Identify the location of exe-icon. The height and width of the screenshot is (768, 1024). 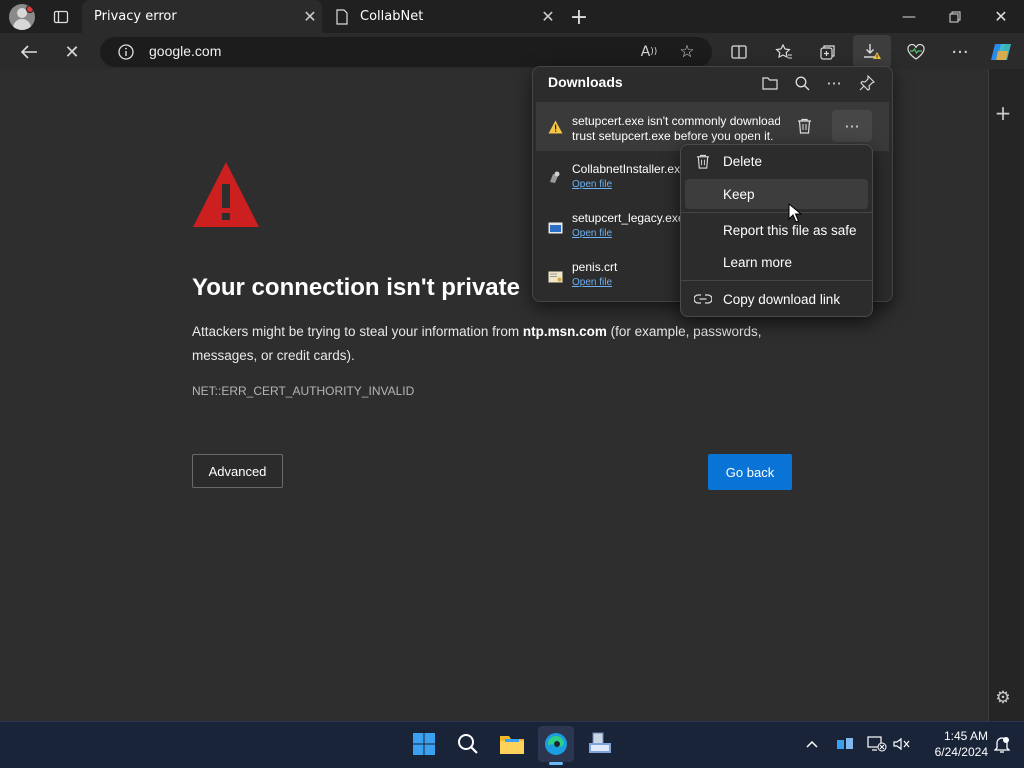
(555, 226).